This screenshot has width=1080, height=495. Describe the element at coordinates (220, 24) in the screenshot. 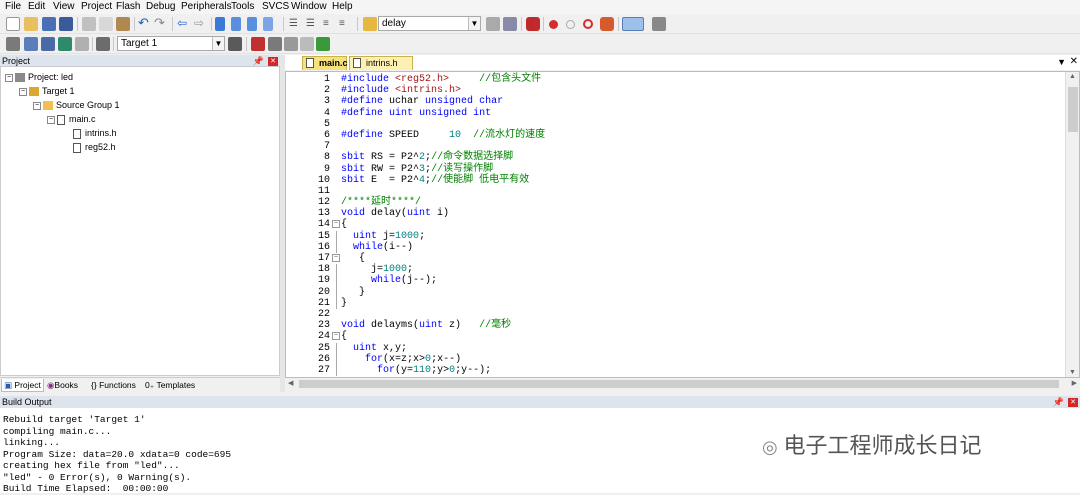

I see `bookmark-set-icon` at that location.